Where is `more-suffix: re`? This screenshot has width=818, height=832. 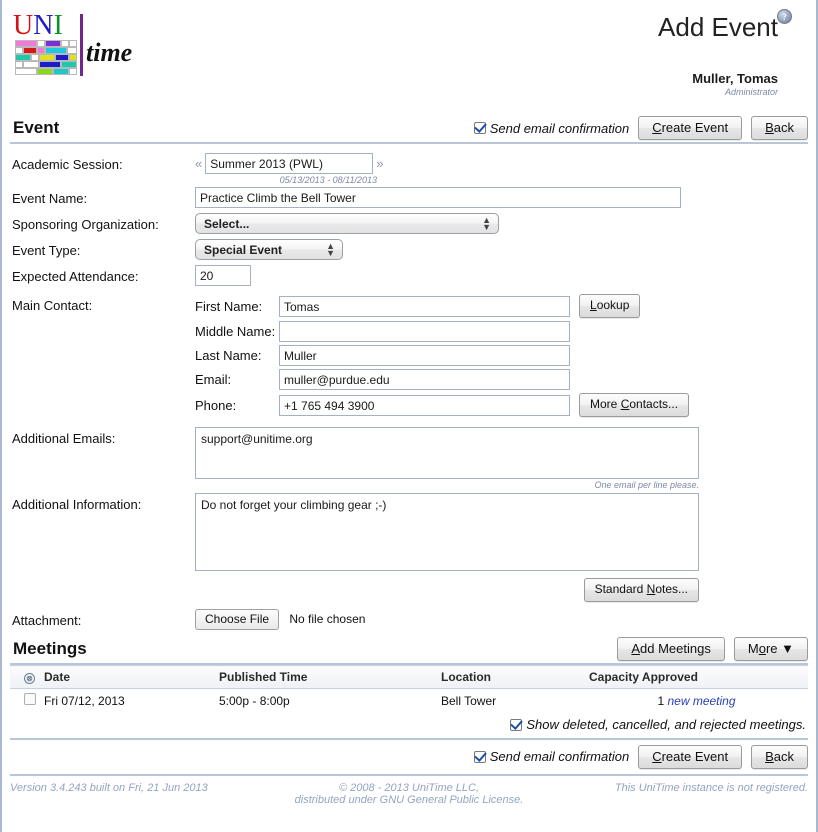
more-suffix: re is located at coordinates (771, 648).